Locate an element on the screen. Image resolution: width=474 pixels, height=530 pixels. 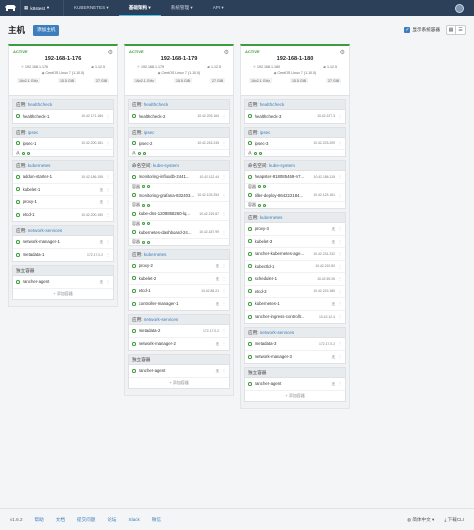
container-name: healthcheck-3 is located at coordinates (285, 116).